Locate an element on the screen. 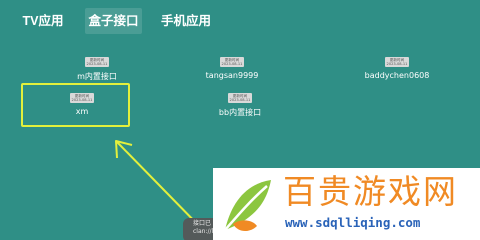  watermark-url: www.sdqlliqing.com is located at coordinates (353, 222).